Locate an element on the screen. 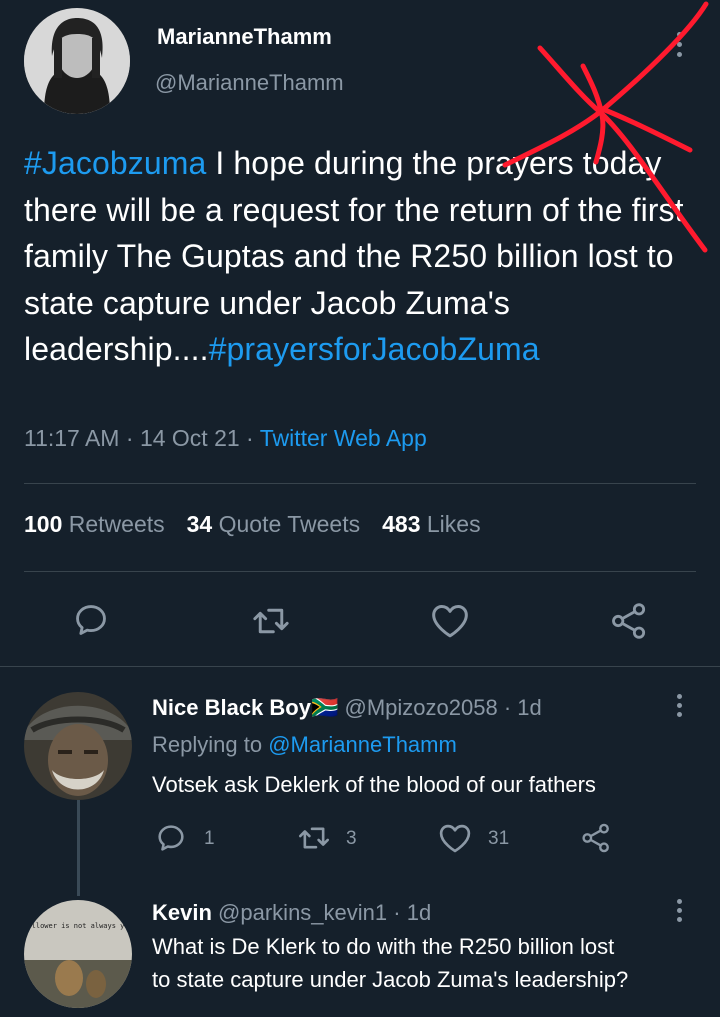 This screenshot has height=1017, width=720. retweet-count: 3 is located at coordinates (351, 838).